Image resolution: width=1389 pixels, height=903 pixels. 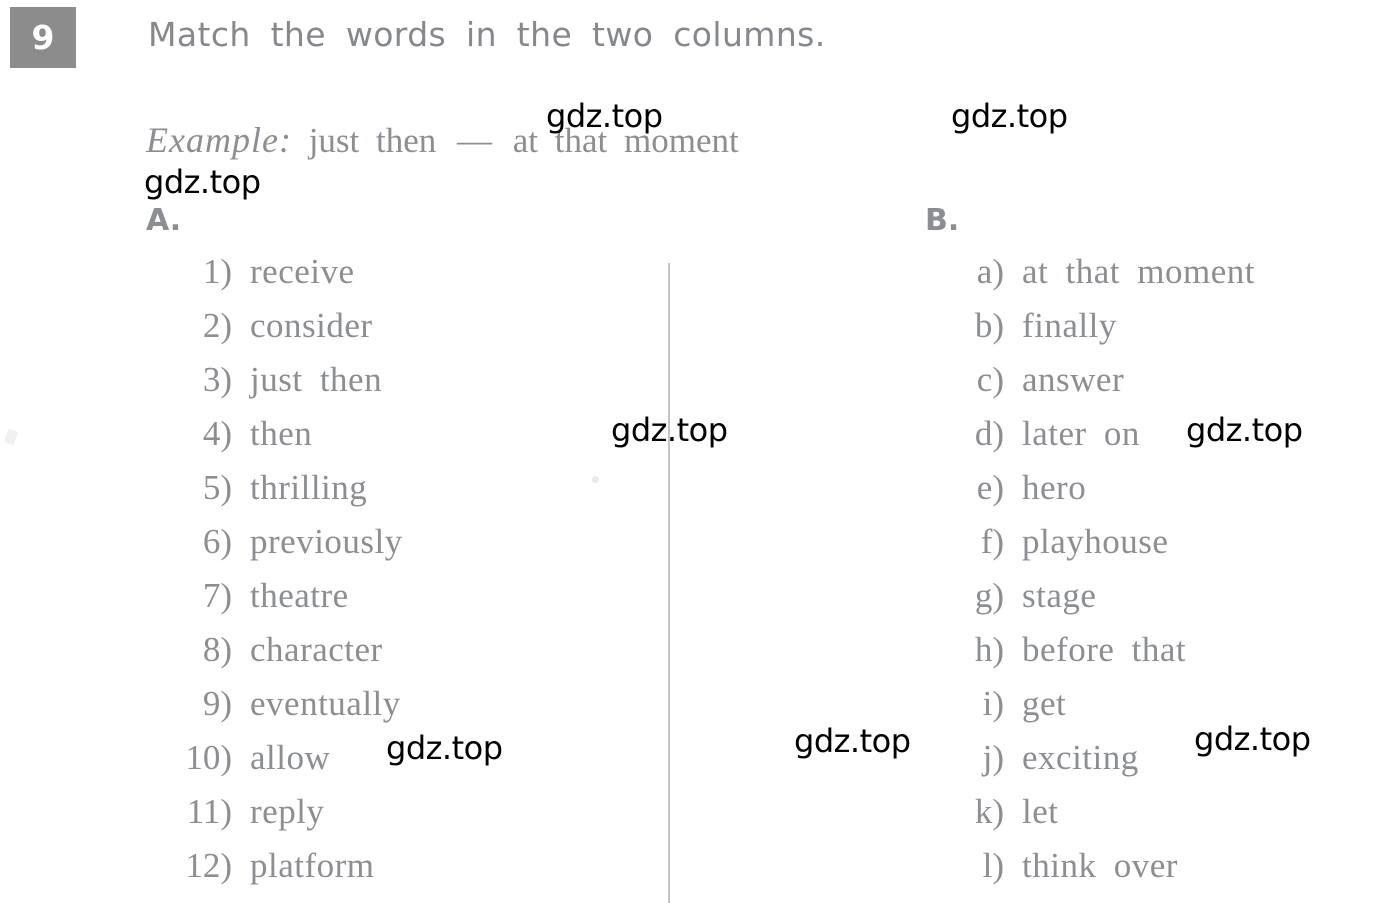 What do you see at coordinates (302, 271) in the screenshot?
I see `word-text: receive` at bounding box center [302, 271].